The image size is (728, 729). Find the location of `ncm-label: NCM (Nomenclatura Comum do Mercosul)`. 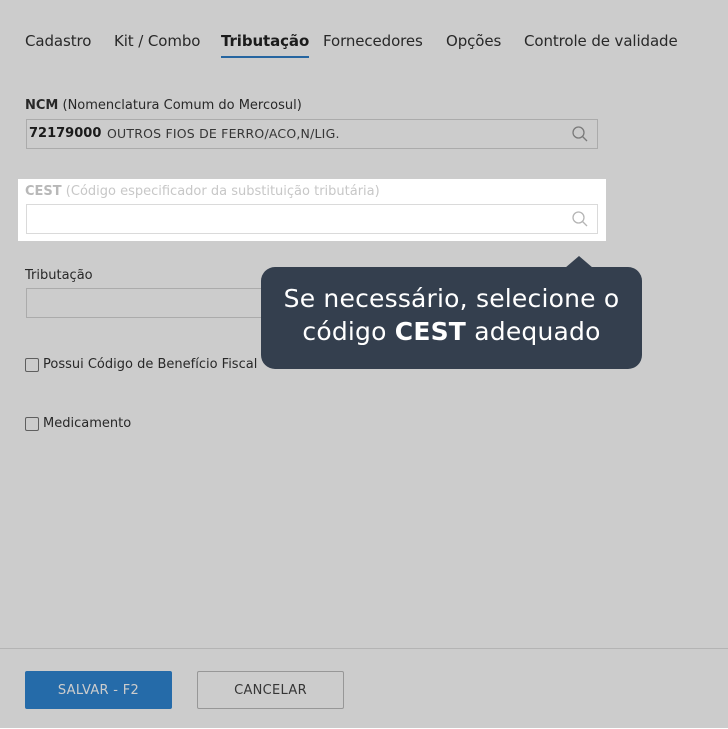

ncm-label: NCM (Nomenclatura Comum do Mercosul) is located at coordinates (163, 105).